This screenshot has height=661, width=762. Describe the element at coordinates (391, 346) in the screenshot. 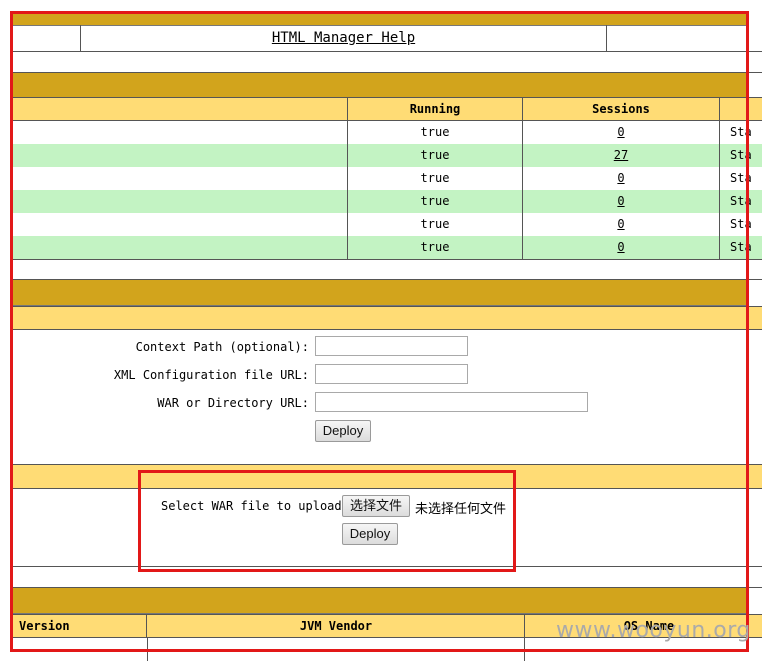

I see `context-path-input` at that location.